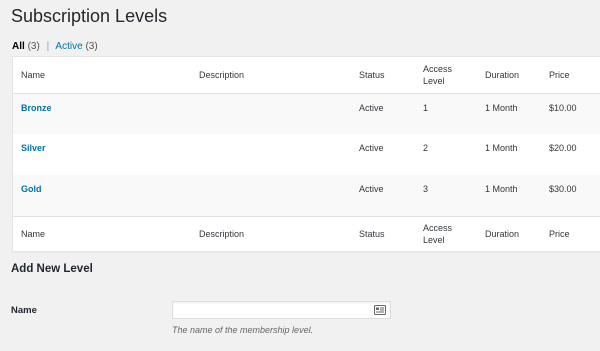  Describe the element at coordinates (222, 74) in the screenshot. I see `column-header-description: Description` at that location.